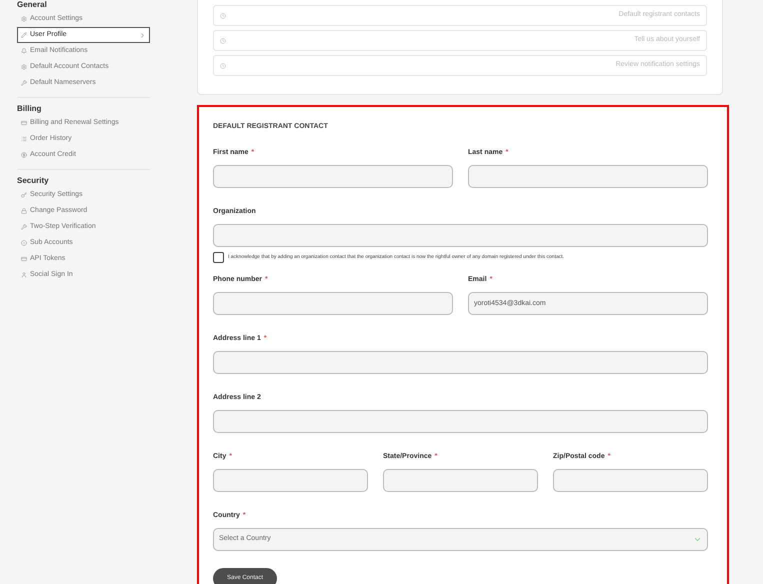  Describe the element at coordinates (24, 51) in the screenshot. I see `bell-icon` at that location.